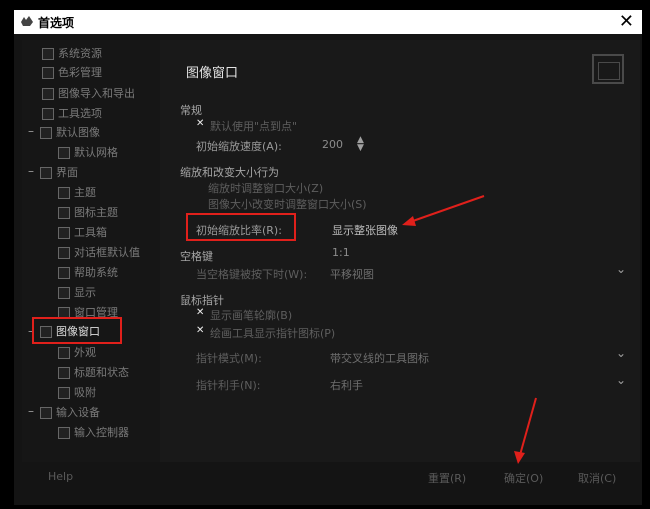 This screenshot has width=650, height=509. I want to click on annotation-arrows, so click(469, 329).